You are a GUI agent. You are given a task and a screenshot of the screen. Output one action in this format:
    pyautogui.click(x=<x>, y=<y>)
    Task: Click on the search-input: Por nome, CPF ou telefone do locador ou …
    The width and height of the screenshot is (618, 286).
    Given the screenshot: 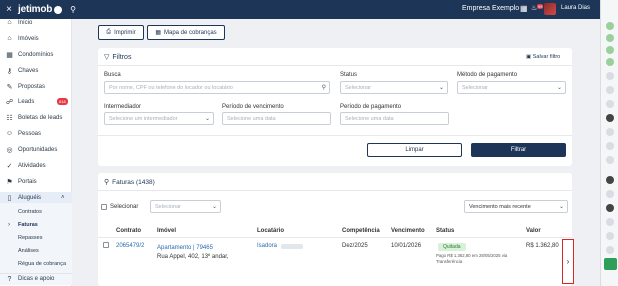 What is the action you would take?
    pyautogui.click(x=217, y=87)
    